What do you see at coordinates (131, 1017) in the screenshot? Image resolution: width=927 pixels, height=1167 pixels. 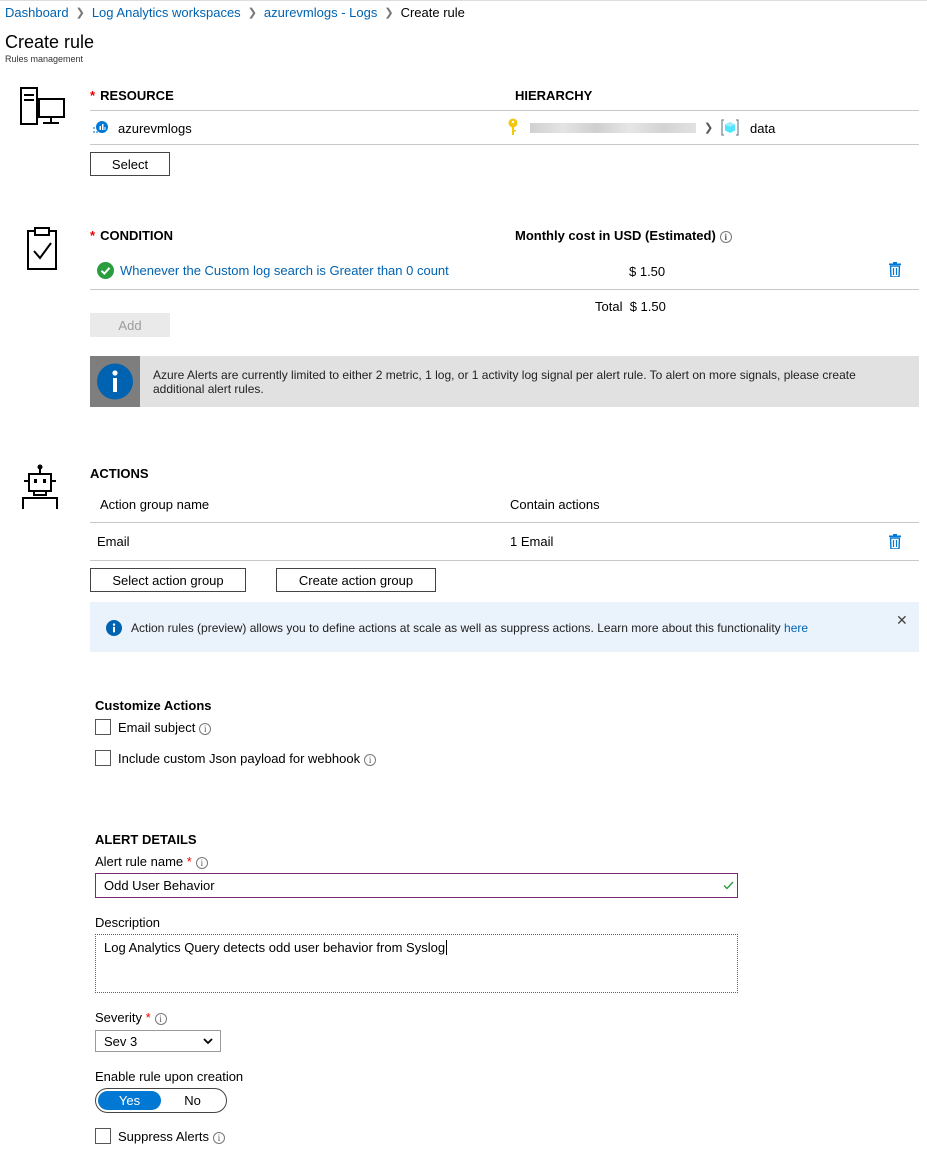 I see `severity-label: Severity * i` at bounding box center [131, 1017].